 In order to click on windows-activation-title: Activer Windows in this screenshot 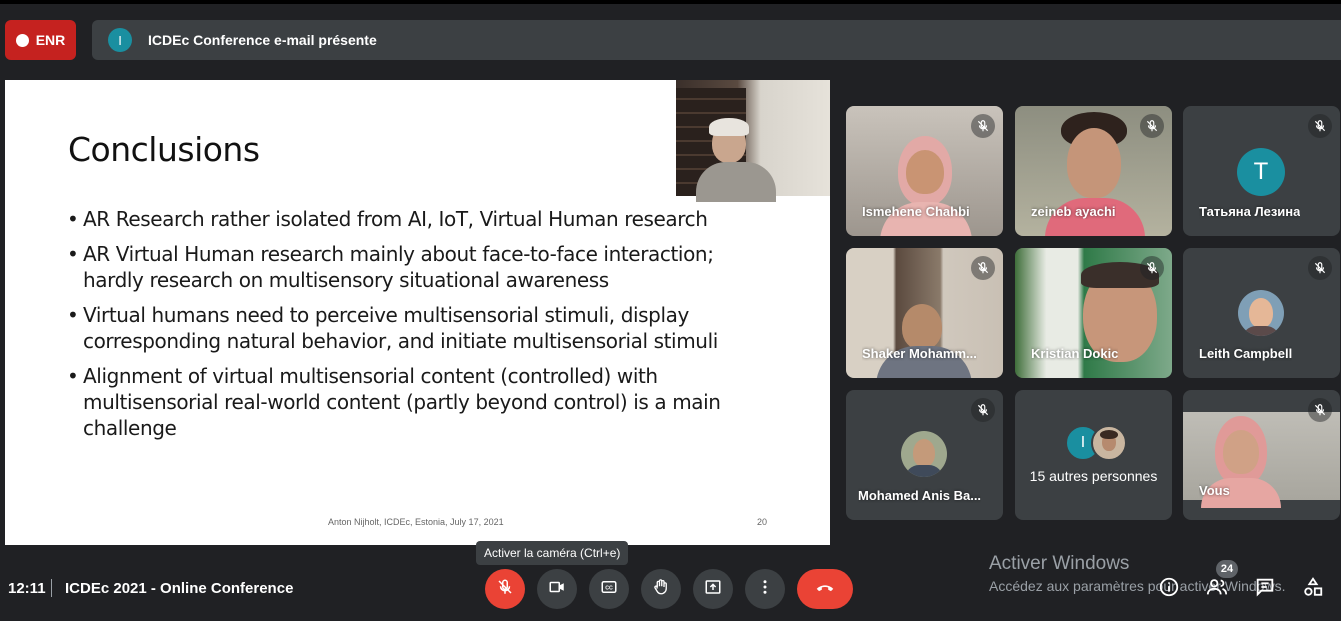, I will do `click(1059, 563)`.